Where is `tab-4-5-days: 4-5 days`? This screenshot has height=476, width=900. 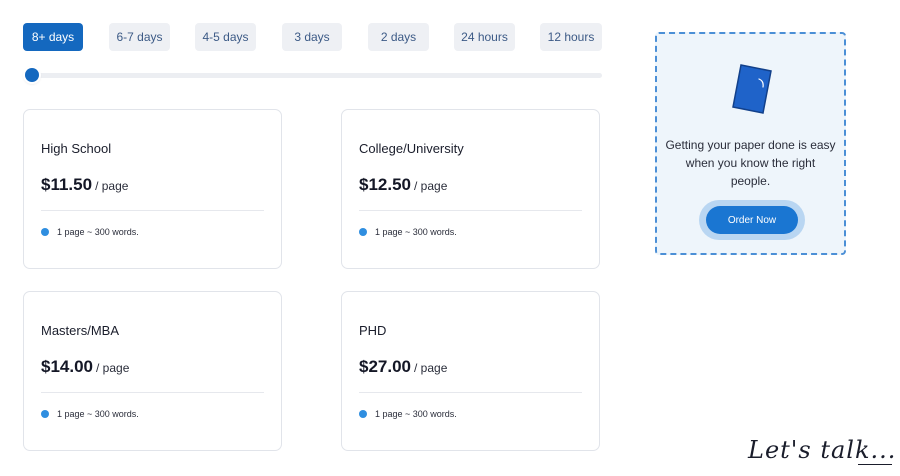
tab-4-5-days: 4-5 days is located at coordinates (225, 37).